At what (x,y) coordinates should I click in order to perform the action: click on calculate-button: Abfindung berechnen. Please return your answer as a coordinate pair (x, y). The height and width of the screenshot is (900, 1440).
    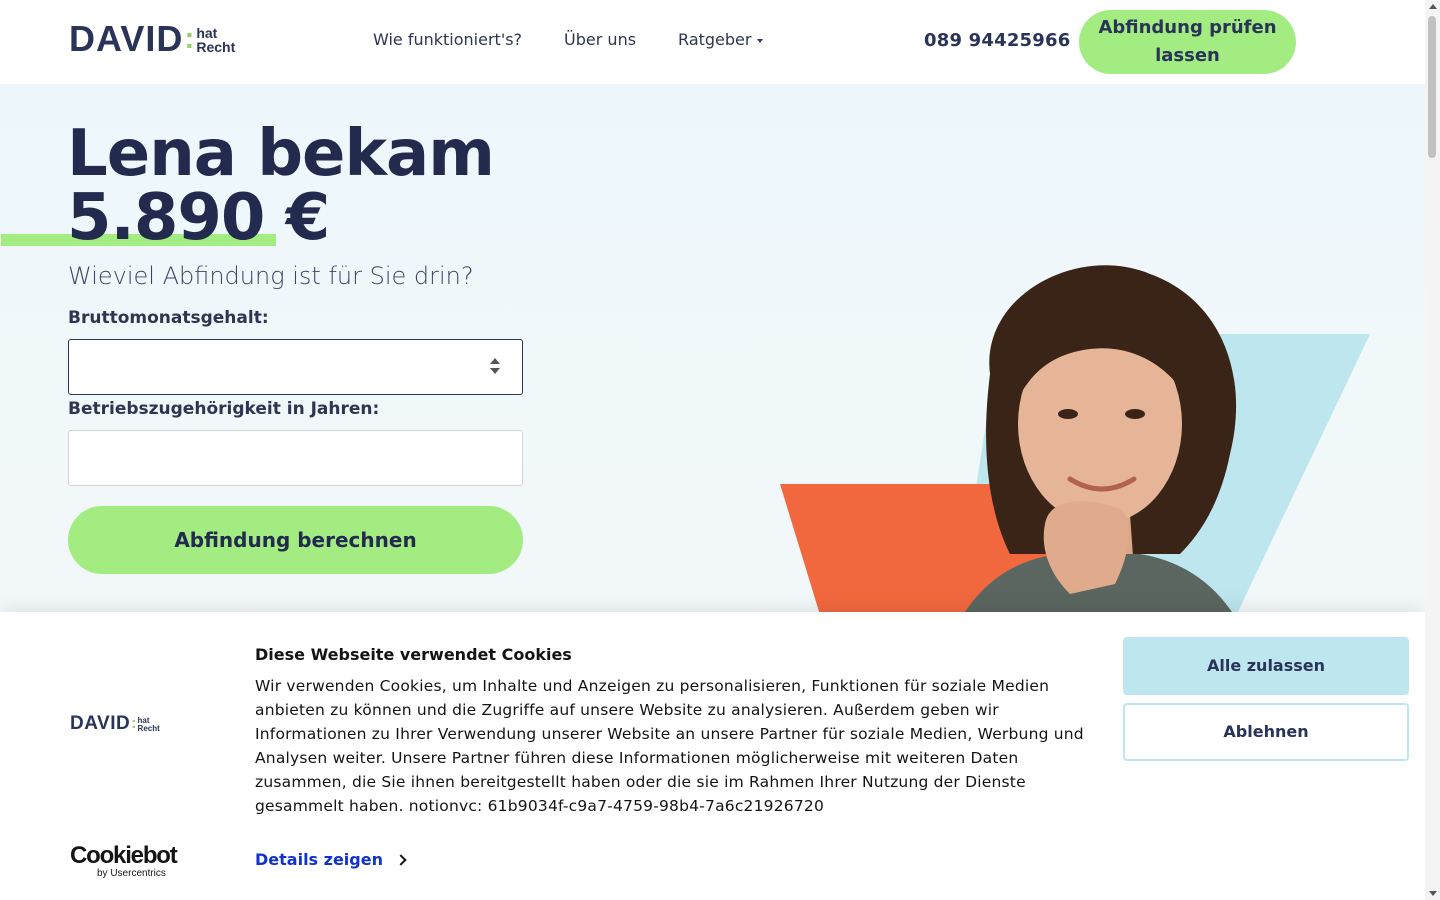
    Looking at the image, I should click on (295, 540).